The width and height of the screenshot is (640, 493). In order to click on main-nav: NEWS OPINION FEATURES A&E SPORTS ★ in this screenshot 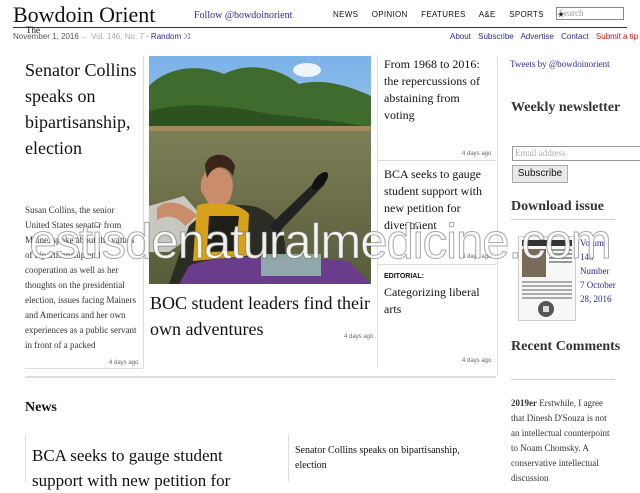, I will do `click(454, 14)`.